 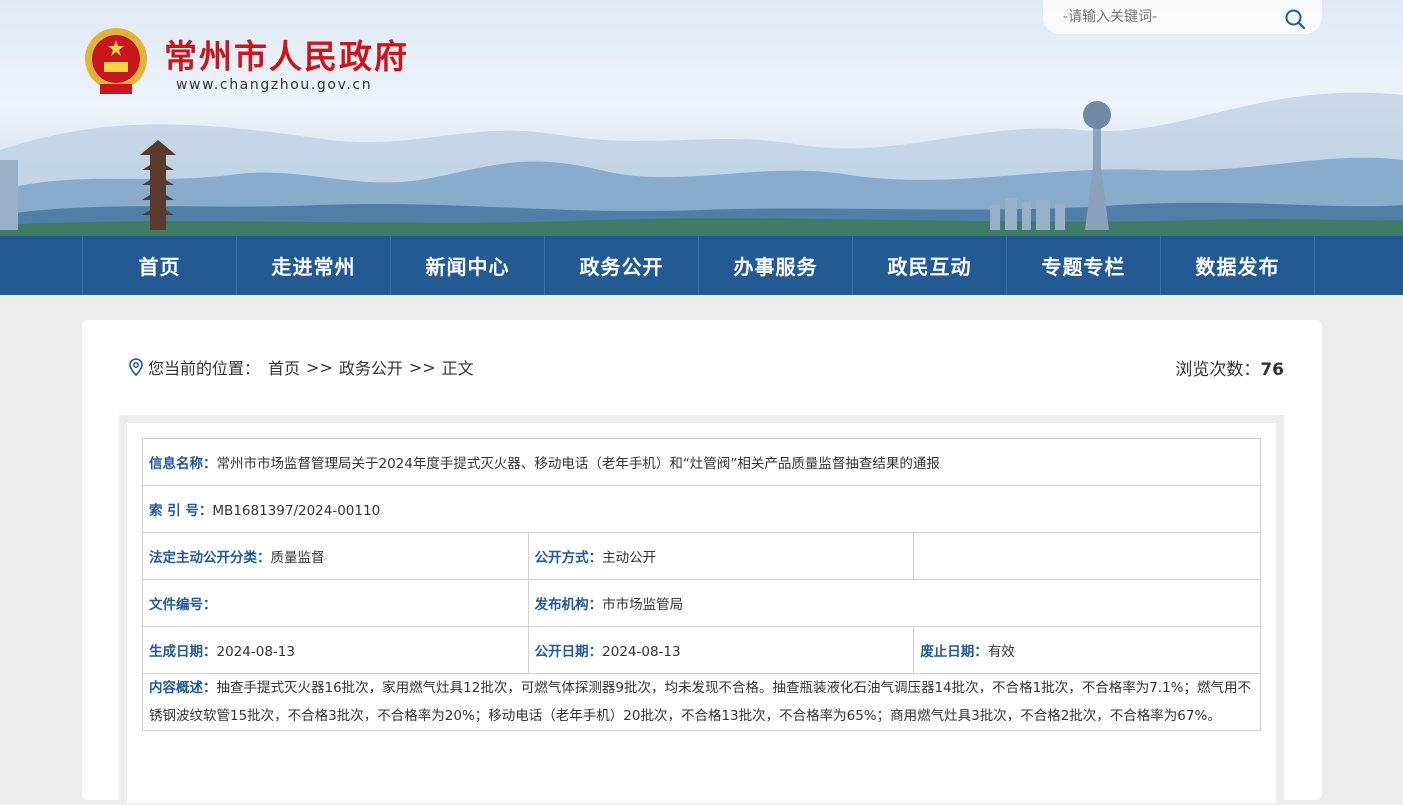 I want to click on nav-item-data-release: 数据发布, so click(x=1238, y=265).